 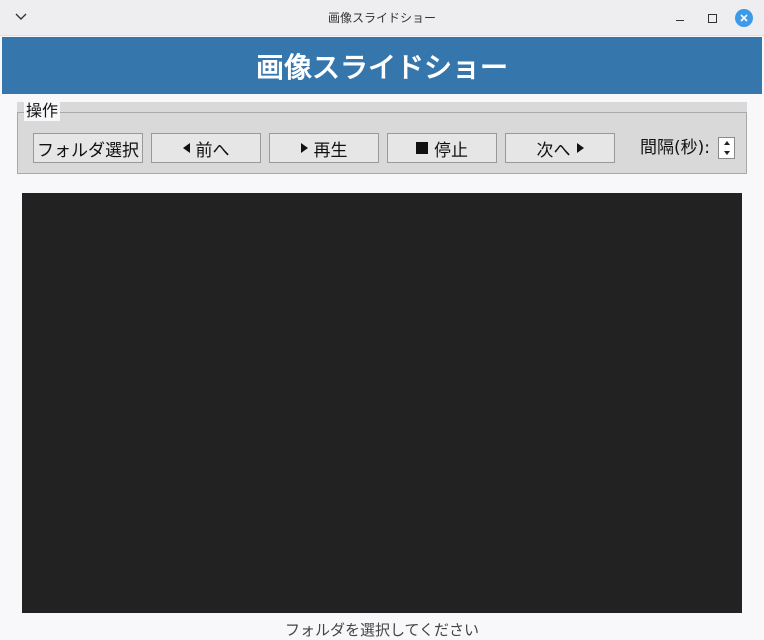 I want to click on app-header-banner: 画像スライドショー, so click(x=382, y=65).